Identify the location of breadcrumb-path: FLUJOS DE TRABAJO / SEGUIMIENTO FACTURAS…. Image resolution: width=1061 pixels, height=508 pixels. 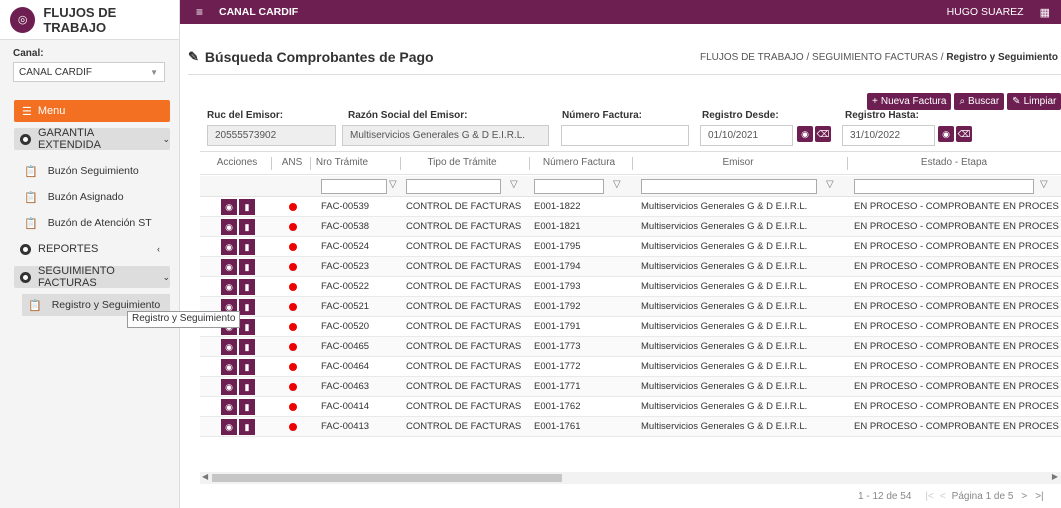
(823, 57).